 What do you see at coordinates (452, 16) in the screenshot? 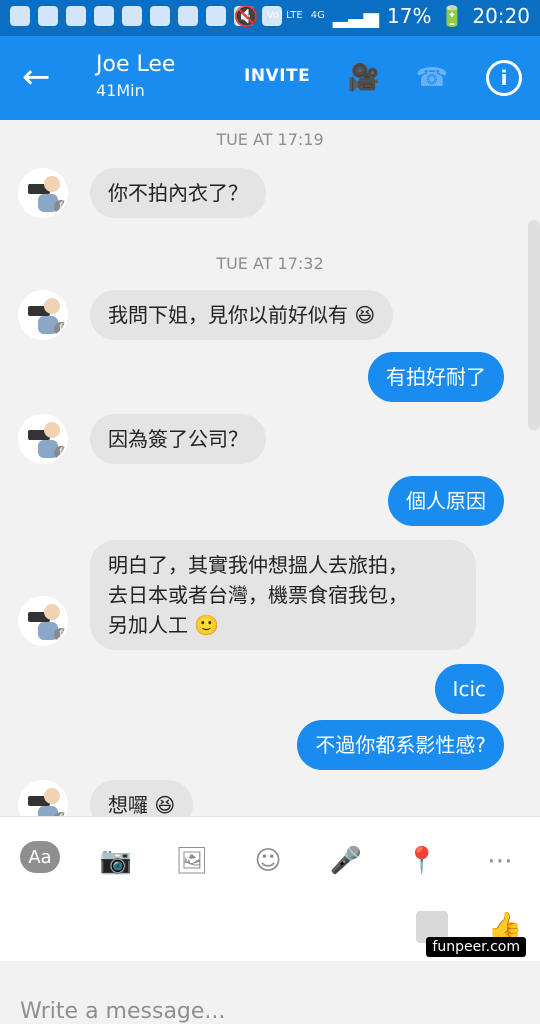
I see `battery-icon: 🔋` at bounding box center [452, 16].